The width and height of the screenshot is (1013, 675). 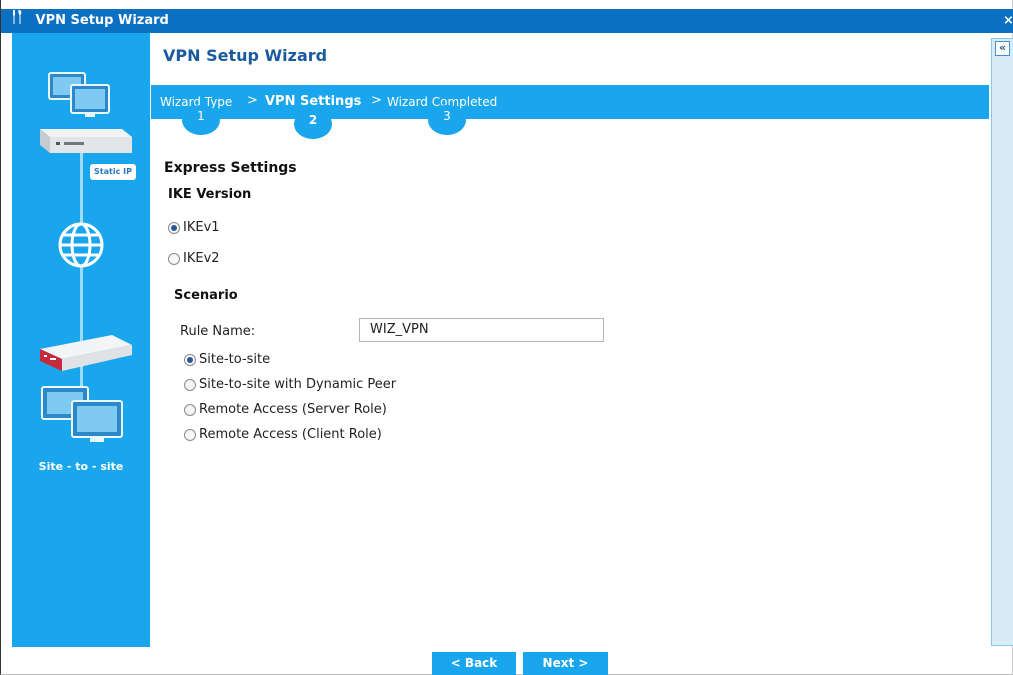 I want to click on router-icon, so click(x=86, y=141).